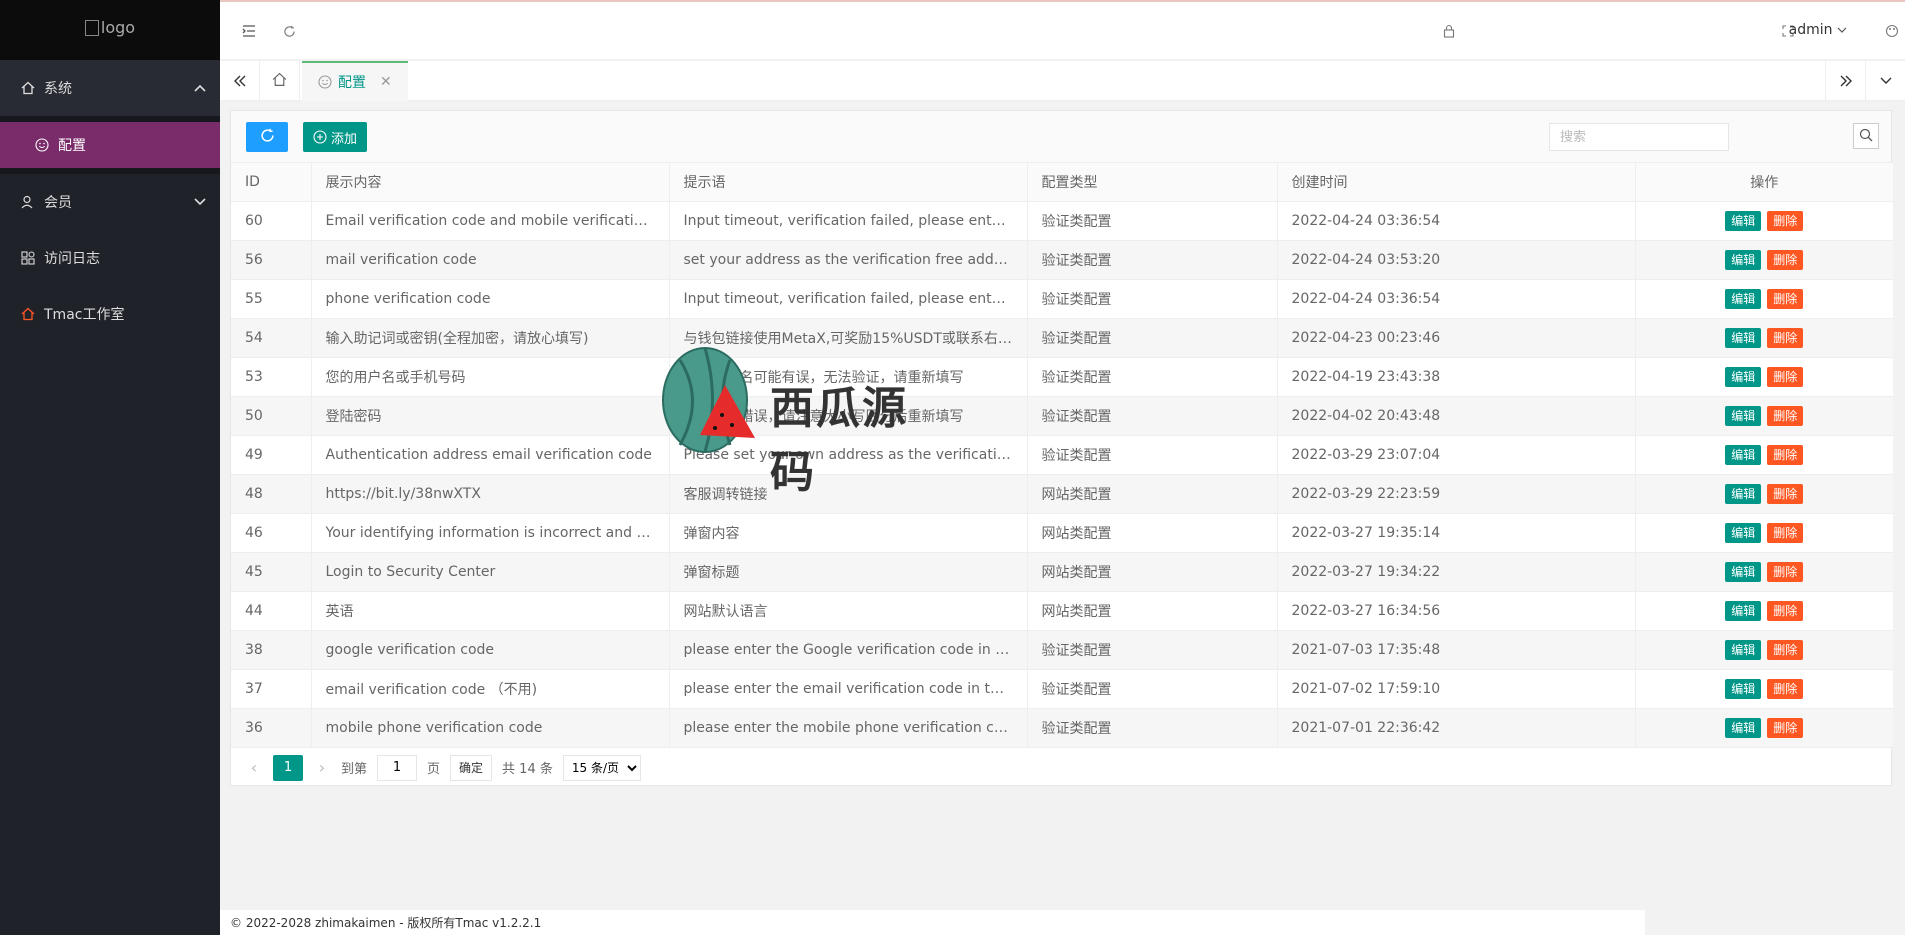 Image resolution: width=1905 pixels, height=935 pixels. I want to click on user-icon, so click(28, 202).